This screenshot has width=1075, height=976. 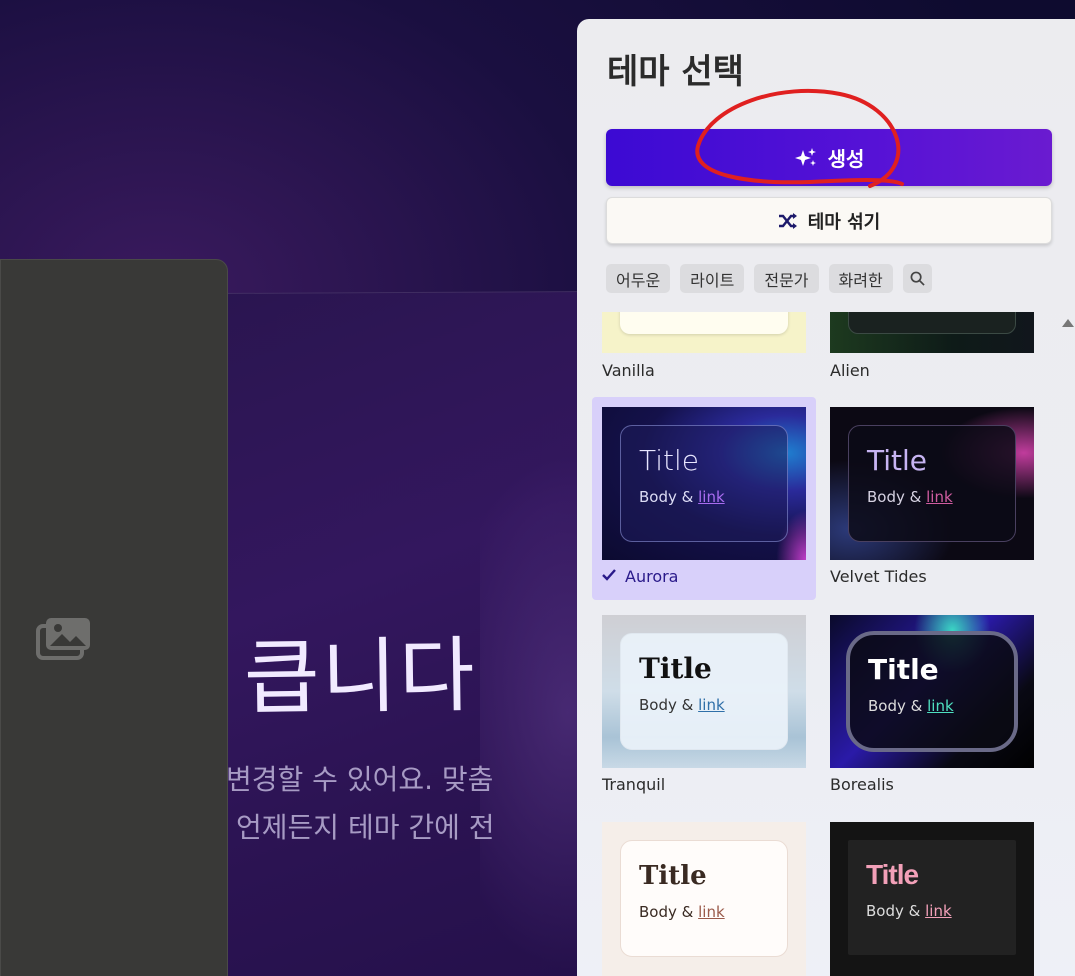 What do you see at coordinates (860, 278) in the screenshot?
I see `filter-chip-colorful: 화려한` at bounding box center [860, 278].